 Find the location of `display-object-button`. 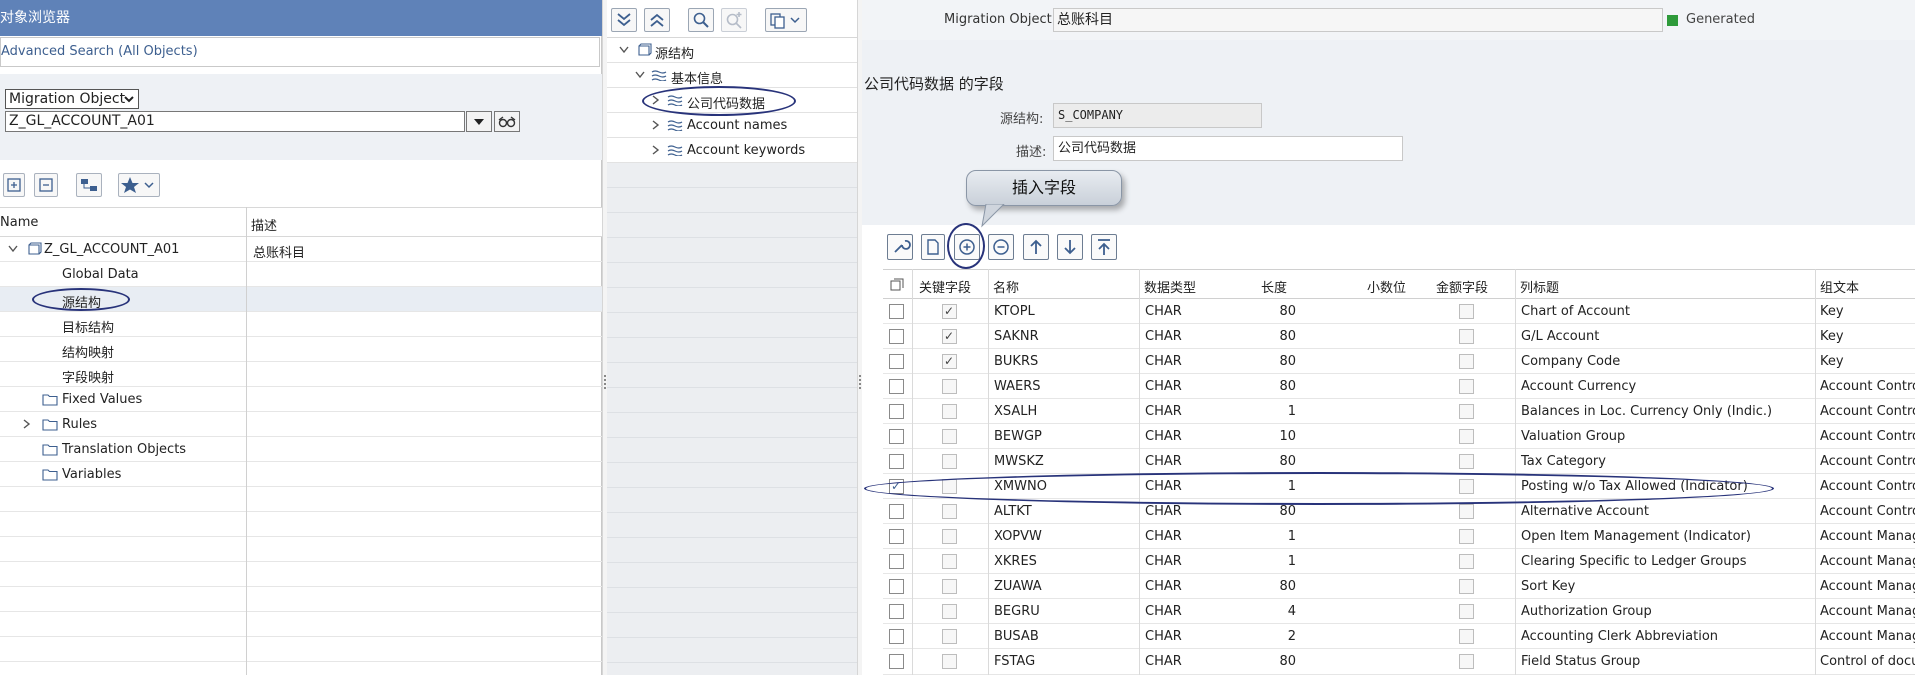

display-object-button is located at coordinates (507, 121).